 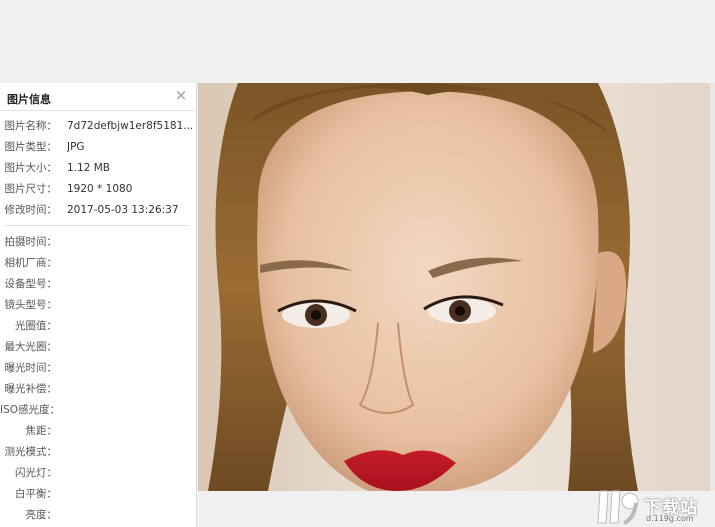 What do you see at coordinates (36, 326) in the screenshot?
I see `exif-label: 光圈值：` at bounding box center [36, 326].